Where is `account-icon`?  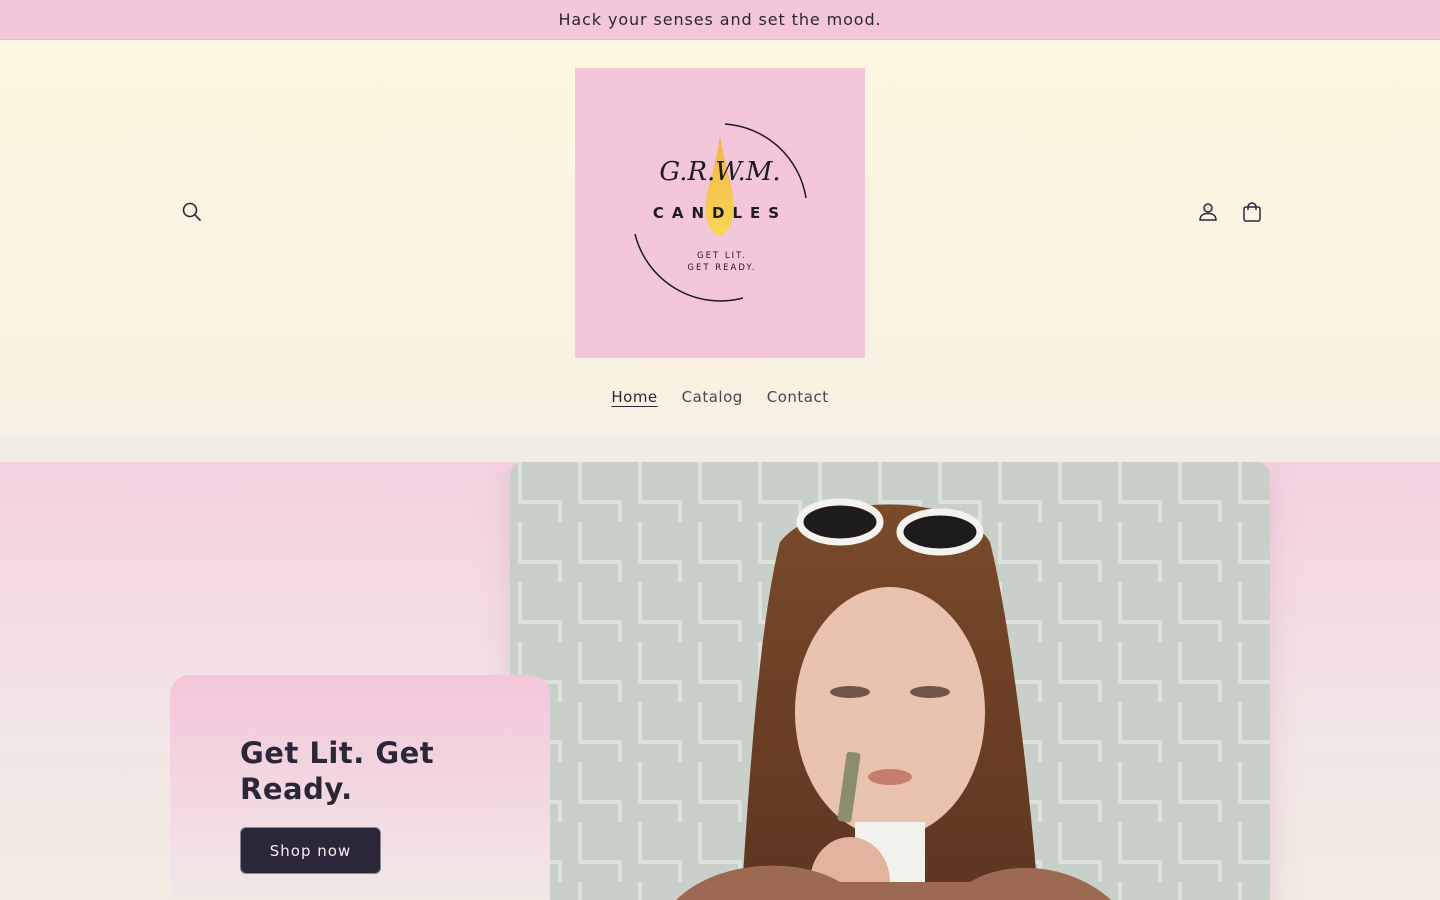 account-icon is located at coordinates (1208, 212).